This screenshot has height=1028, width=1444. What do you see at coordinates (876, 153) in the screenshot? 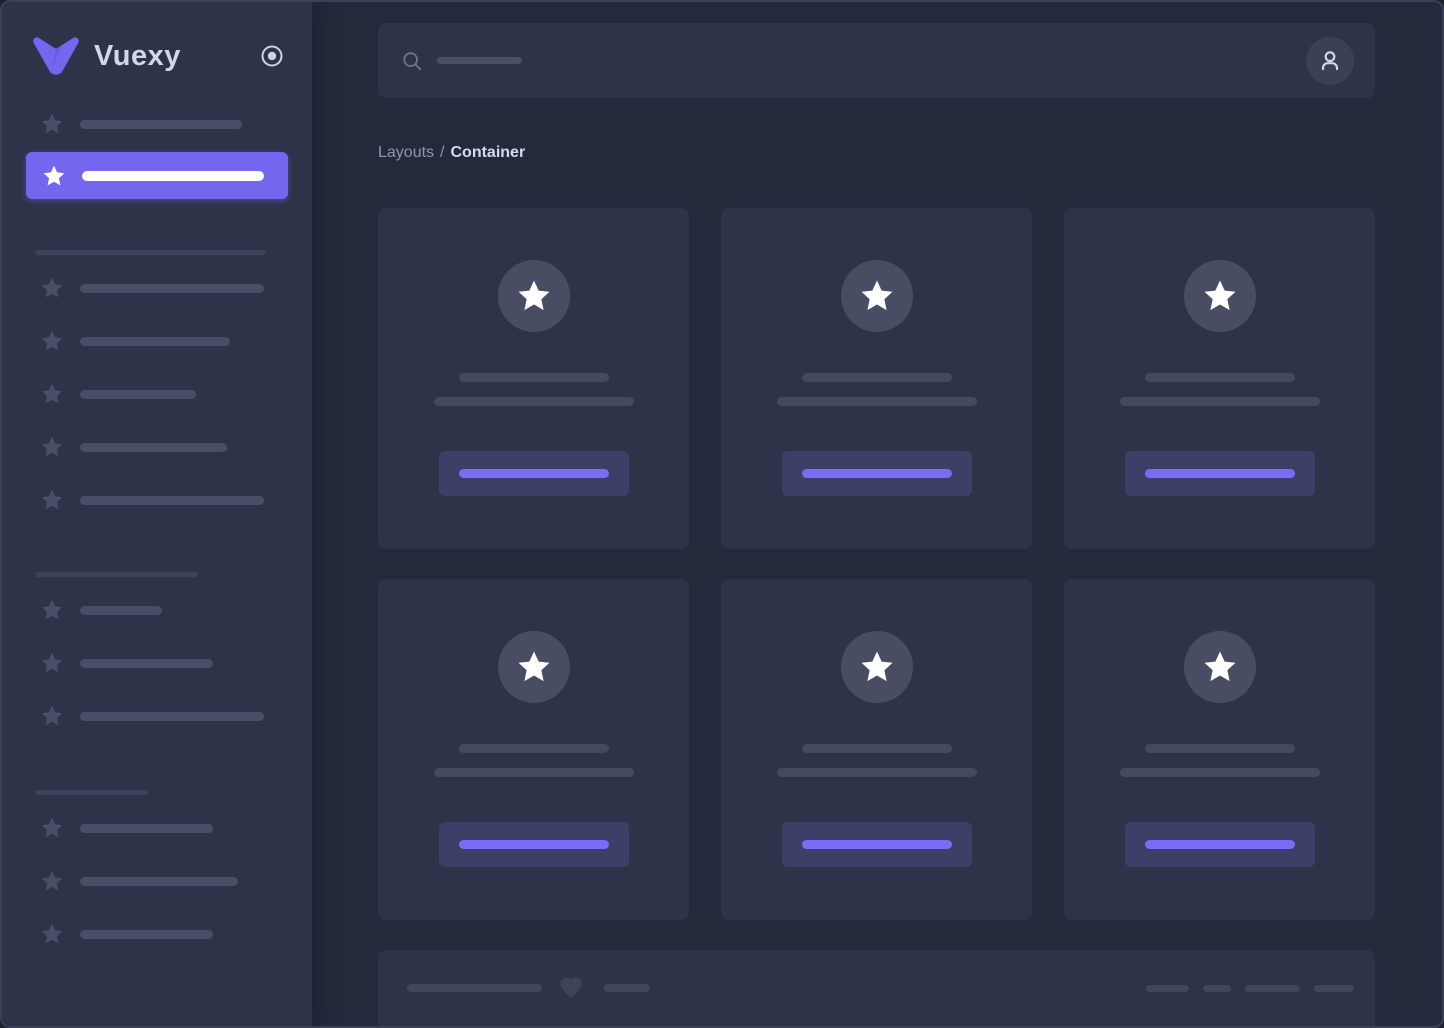
I see `breadcrumb: Layouts / Container` at bounding box center [876, 153].